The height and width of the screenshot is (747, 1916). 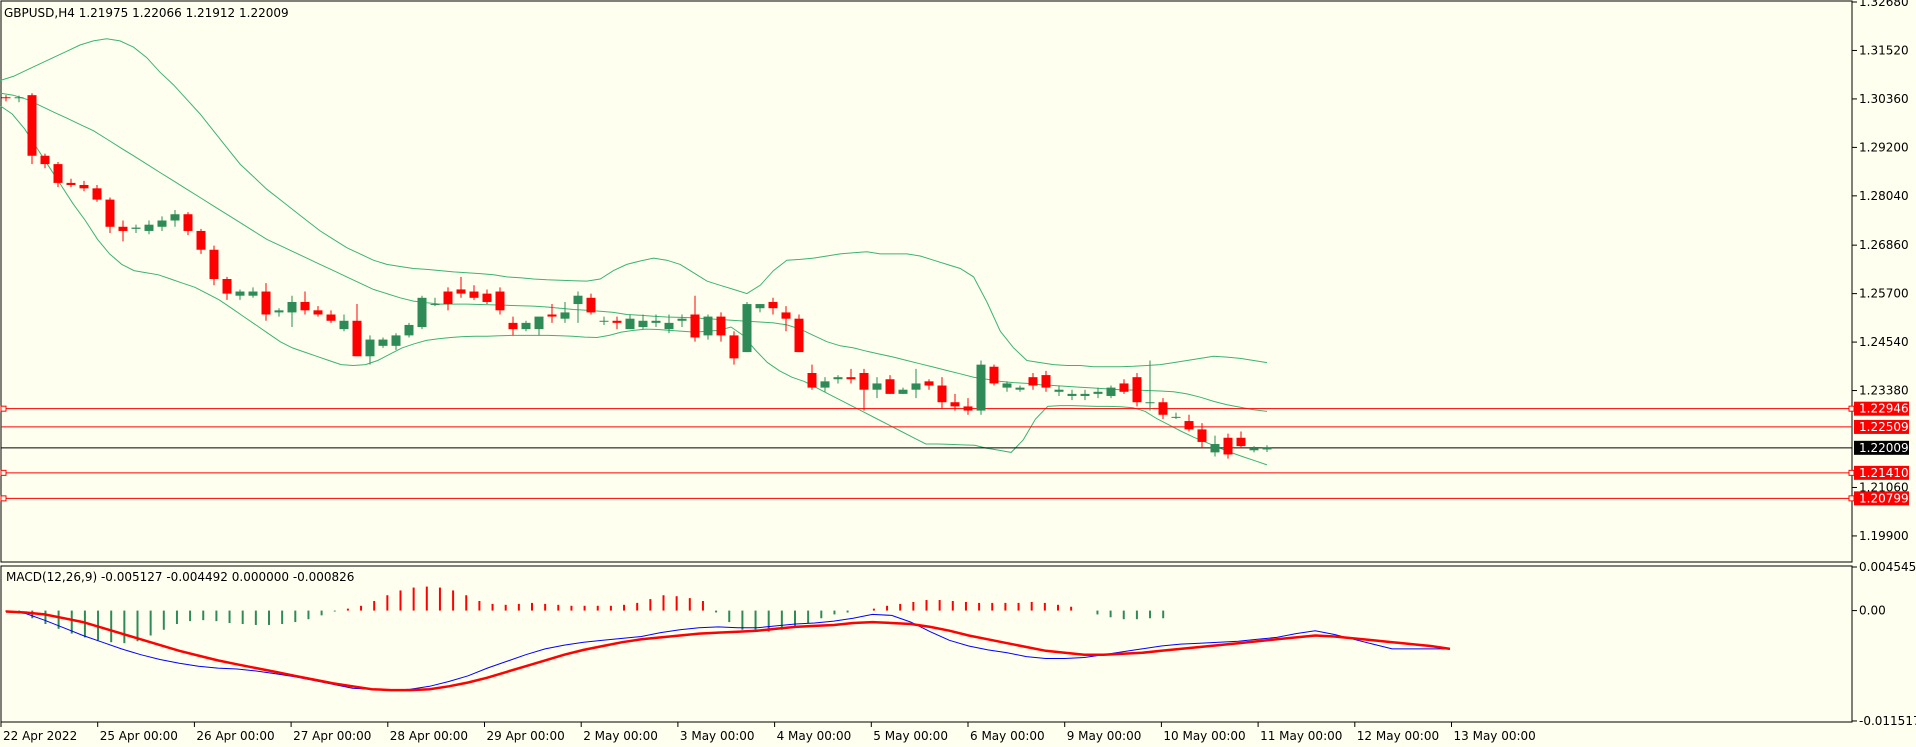 What do you see at coordinates (1007, 736) in the screenshot?
I see `time-tick-label: 6 May 00:00` at bounding box center [1007, 736].